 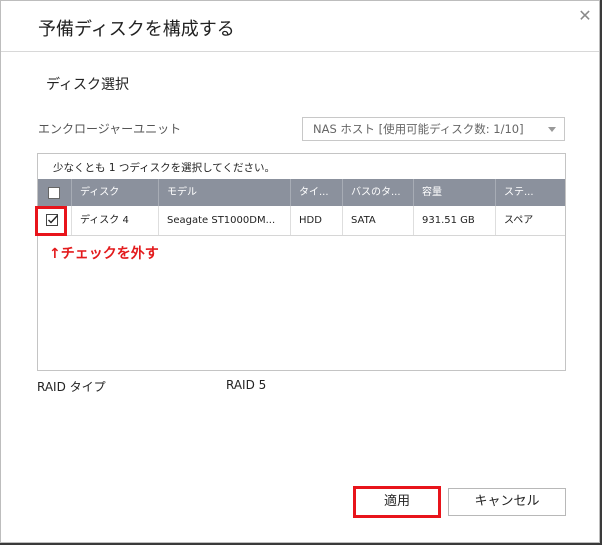 I want to click on title-divider, so click(x=300, y=51).